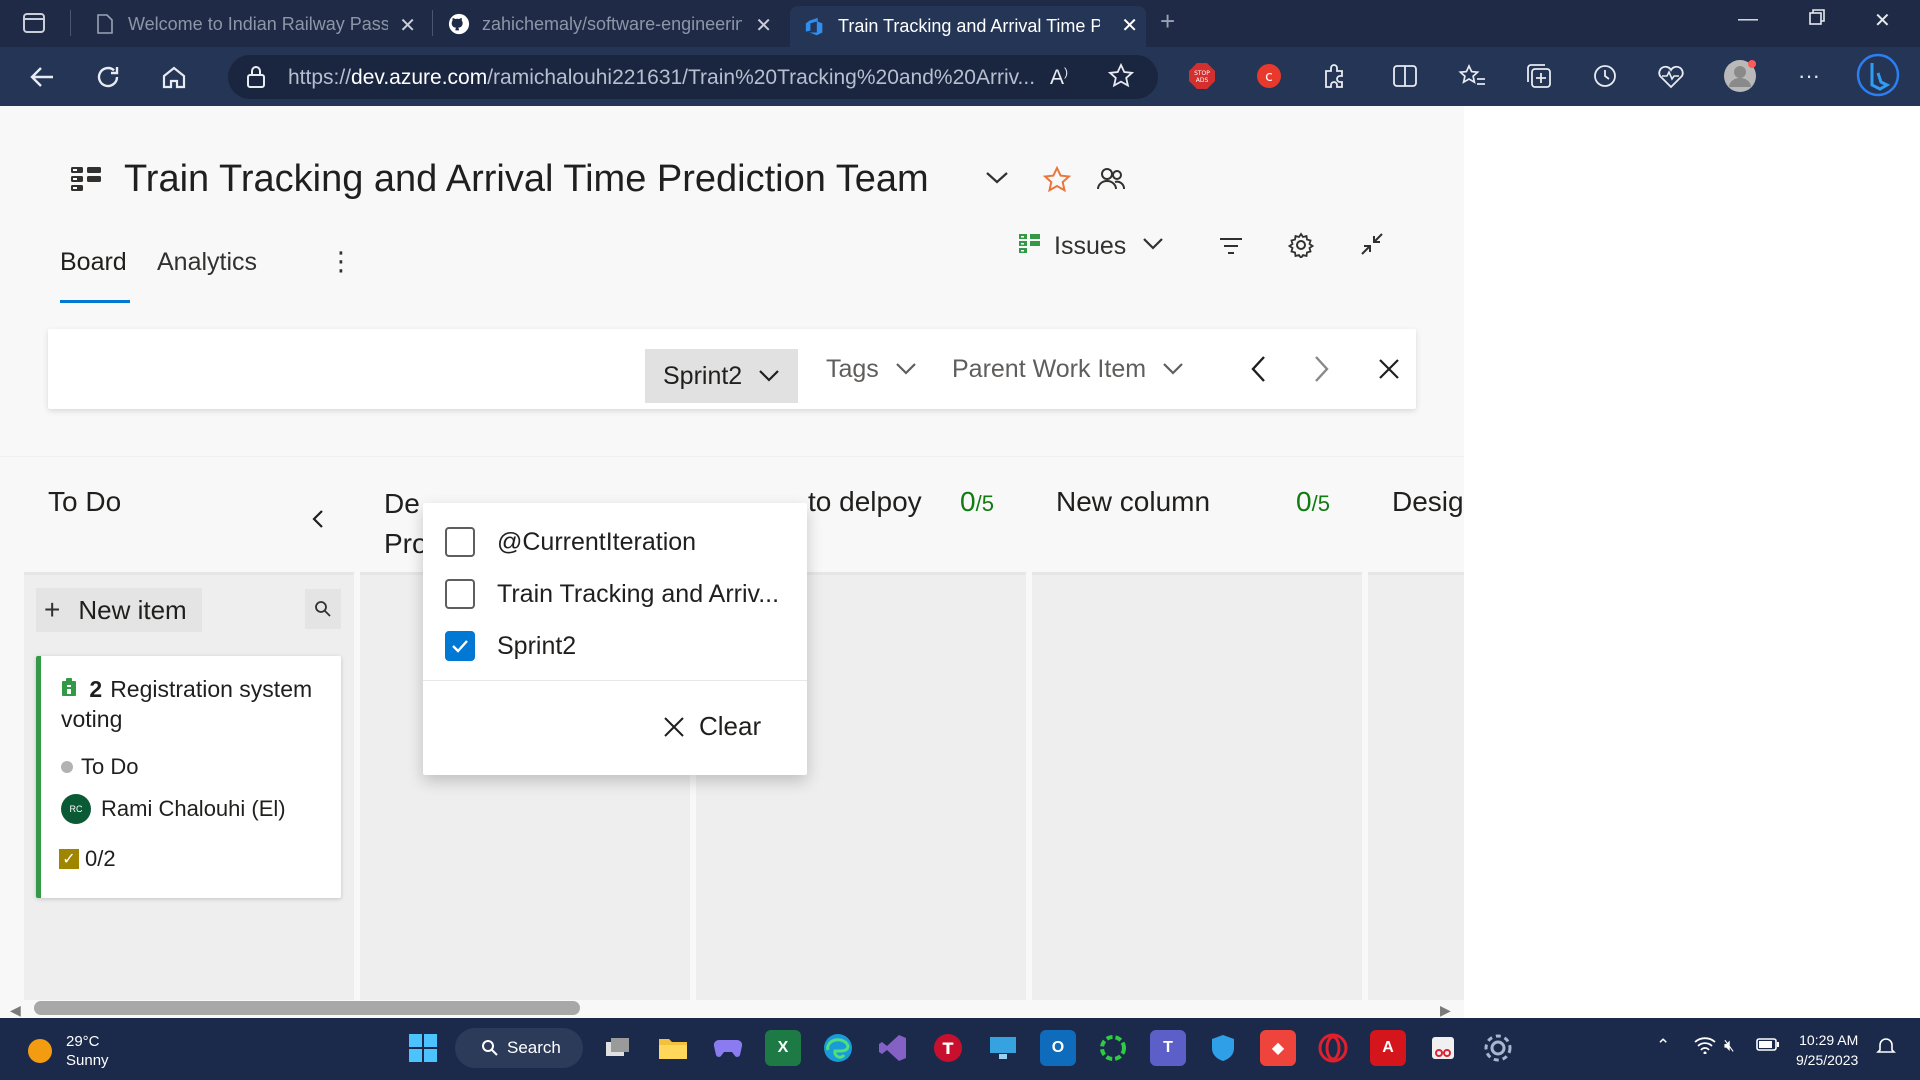 Image resolution: width=1920 pixels, height=1080 pixels. Describe the element at coordinates (1121, 78) in the screenshot. I see `favorite-star-icon` at that location.